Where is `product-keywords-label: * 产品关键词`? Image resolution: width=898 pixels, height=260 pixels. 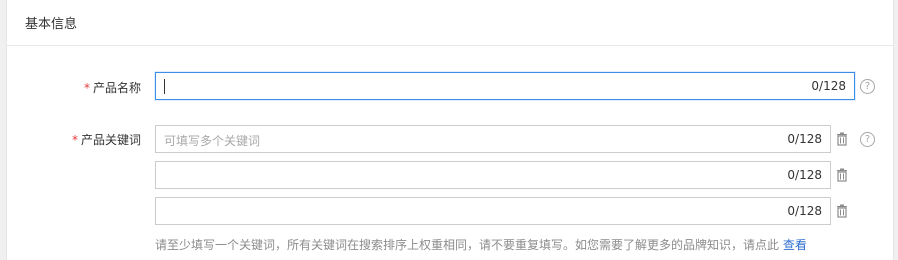 product-keywords-label: * 产品关键词 is located at coordinates (106, 139).